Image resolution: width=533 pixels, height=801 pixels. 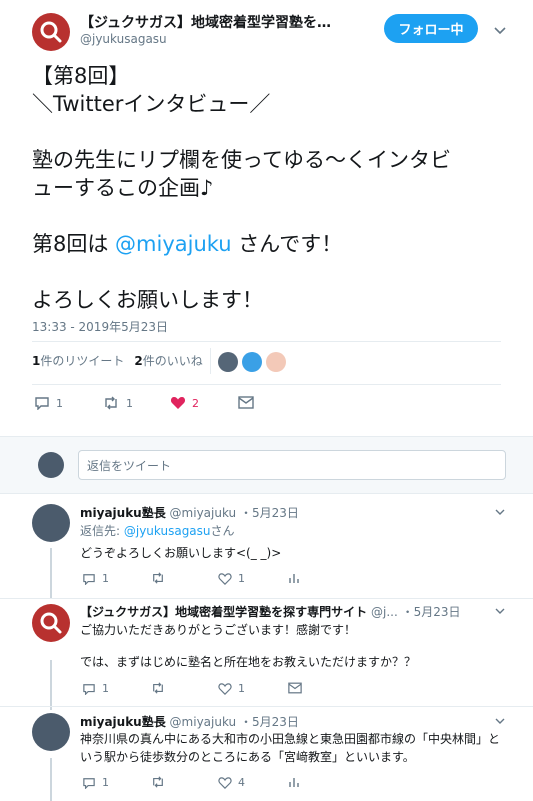 I want to click on retweet-action: 1, so click(x=117, y=403).